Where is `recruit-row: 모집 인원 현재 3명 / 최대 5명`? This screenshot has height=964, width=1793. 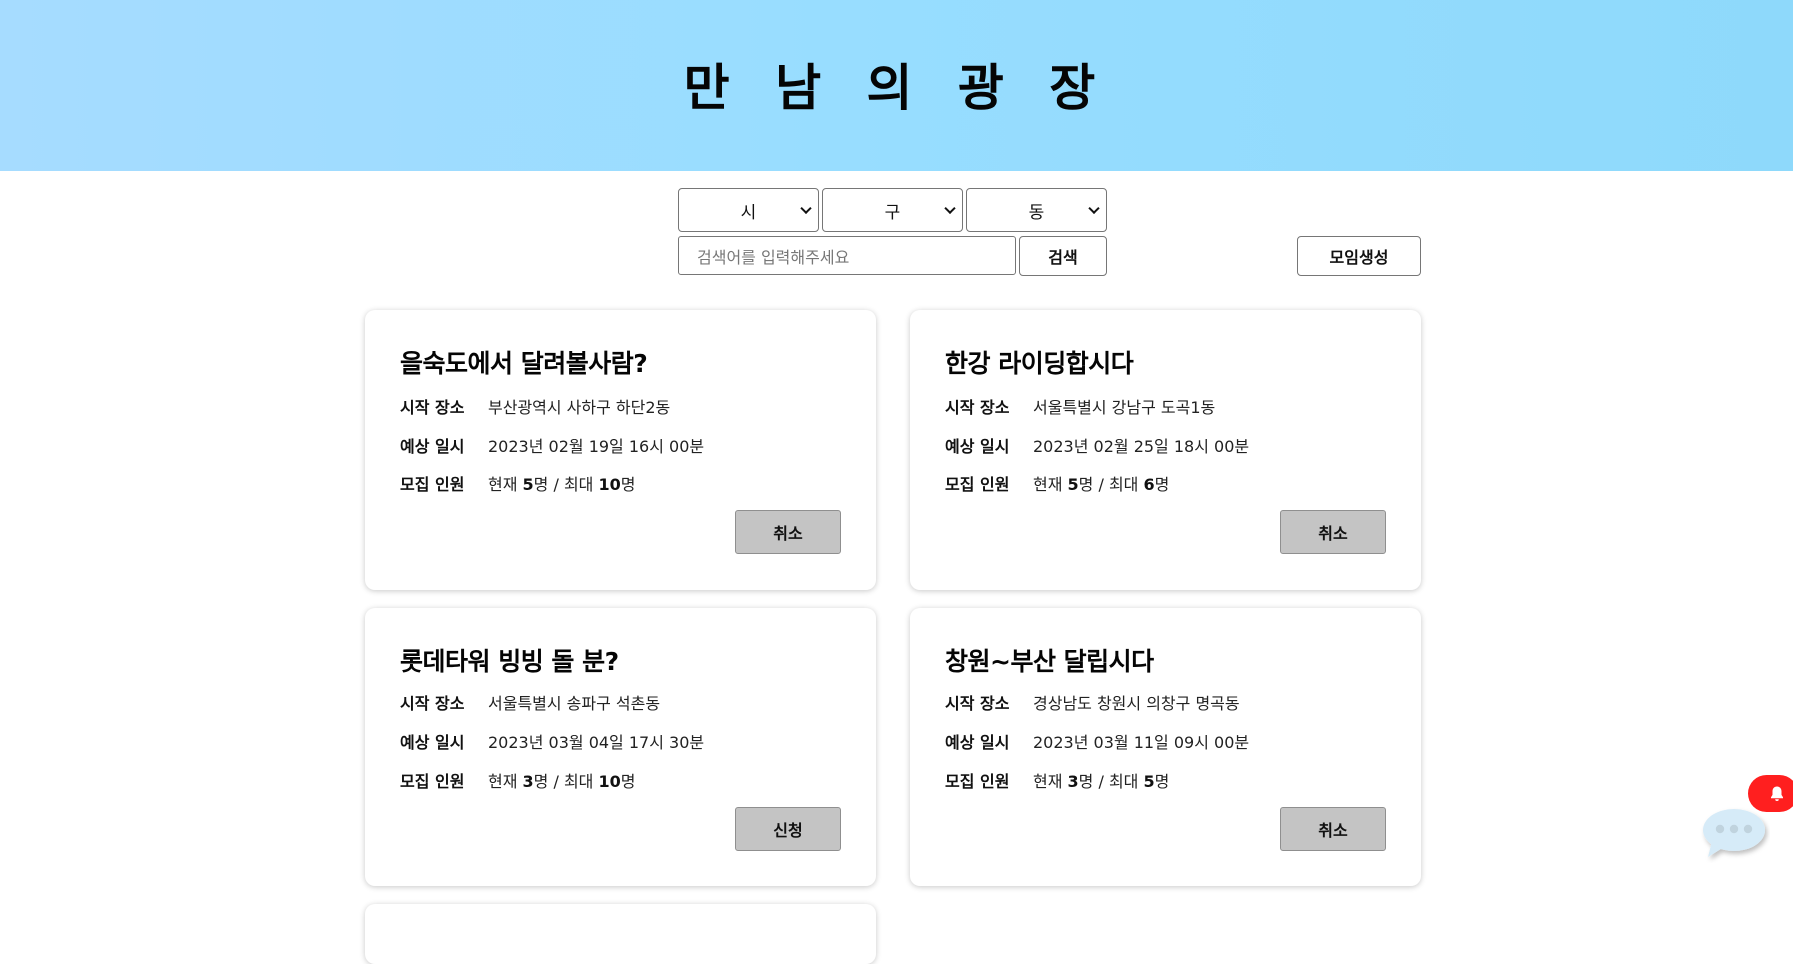
recruit-row: 모집 인원 현재 3명 / 최대 5명 is located at coordinates (1057, 780).